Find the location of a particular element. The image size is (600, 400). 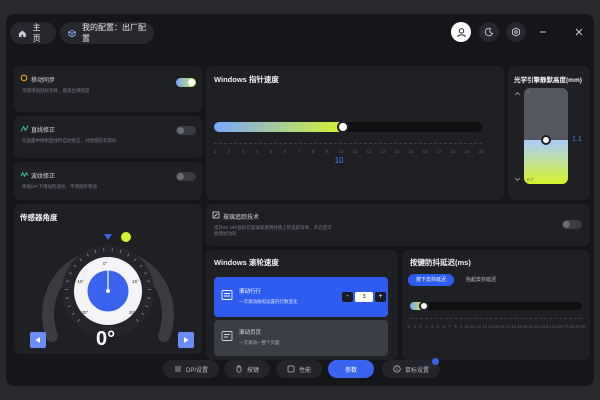

info-icon is located at coordinates (397, 369).